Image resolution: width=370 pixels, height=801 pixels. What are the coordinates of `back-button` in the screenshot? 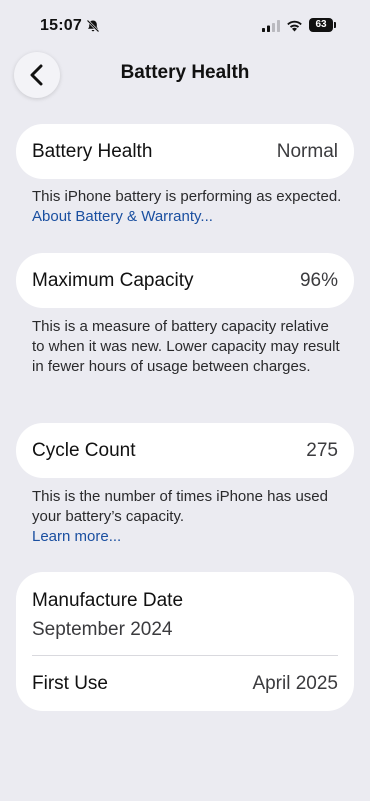 It's located at (37, 75).